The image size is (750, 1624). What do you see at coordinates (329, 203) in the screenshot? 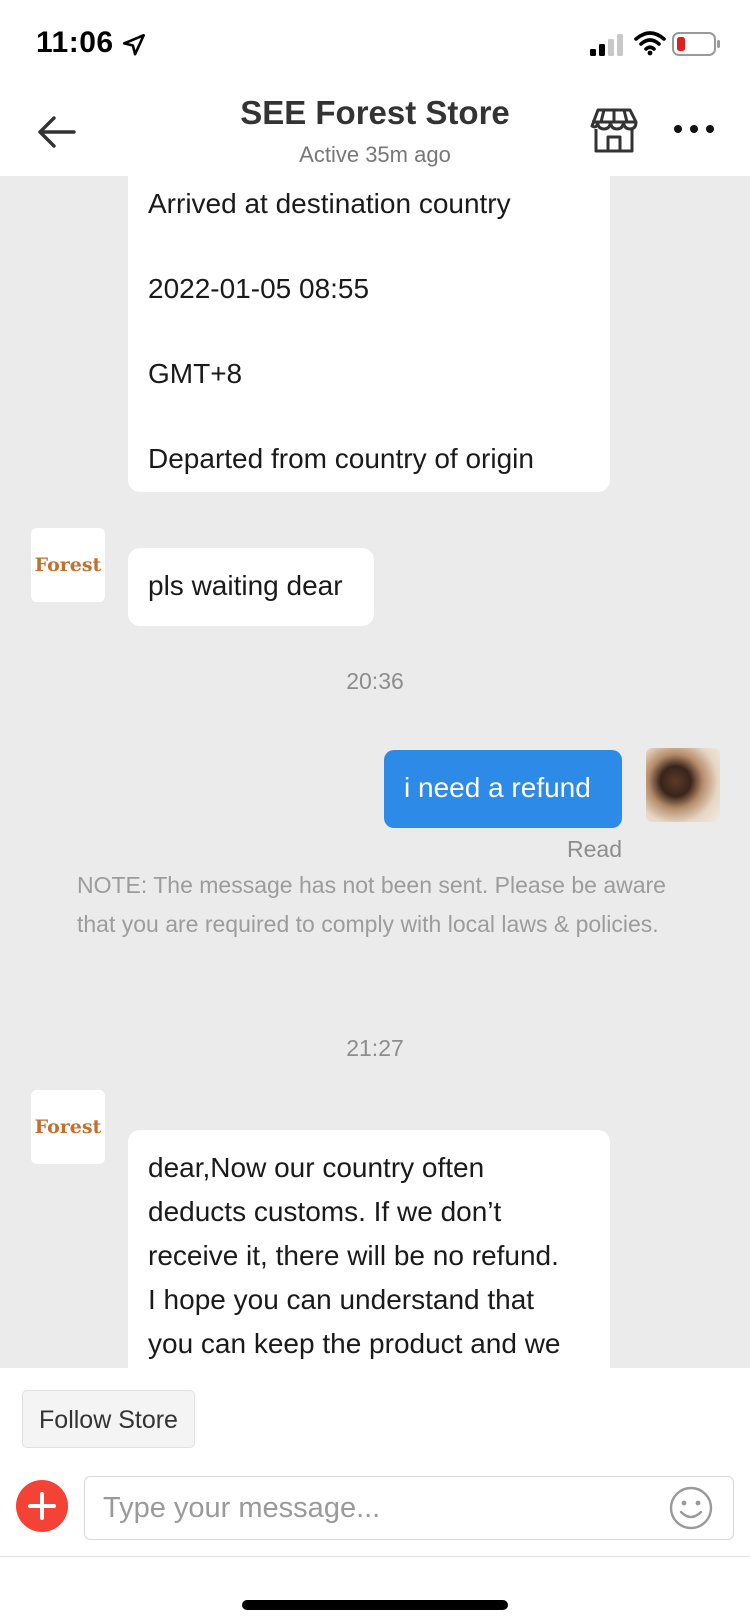
I see `tracking-line: Arrived at destination country` at bounding box center [329, 203].